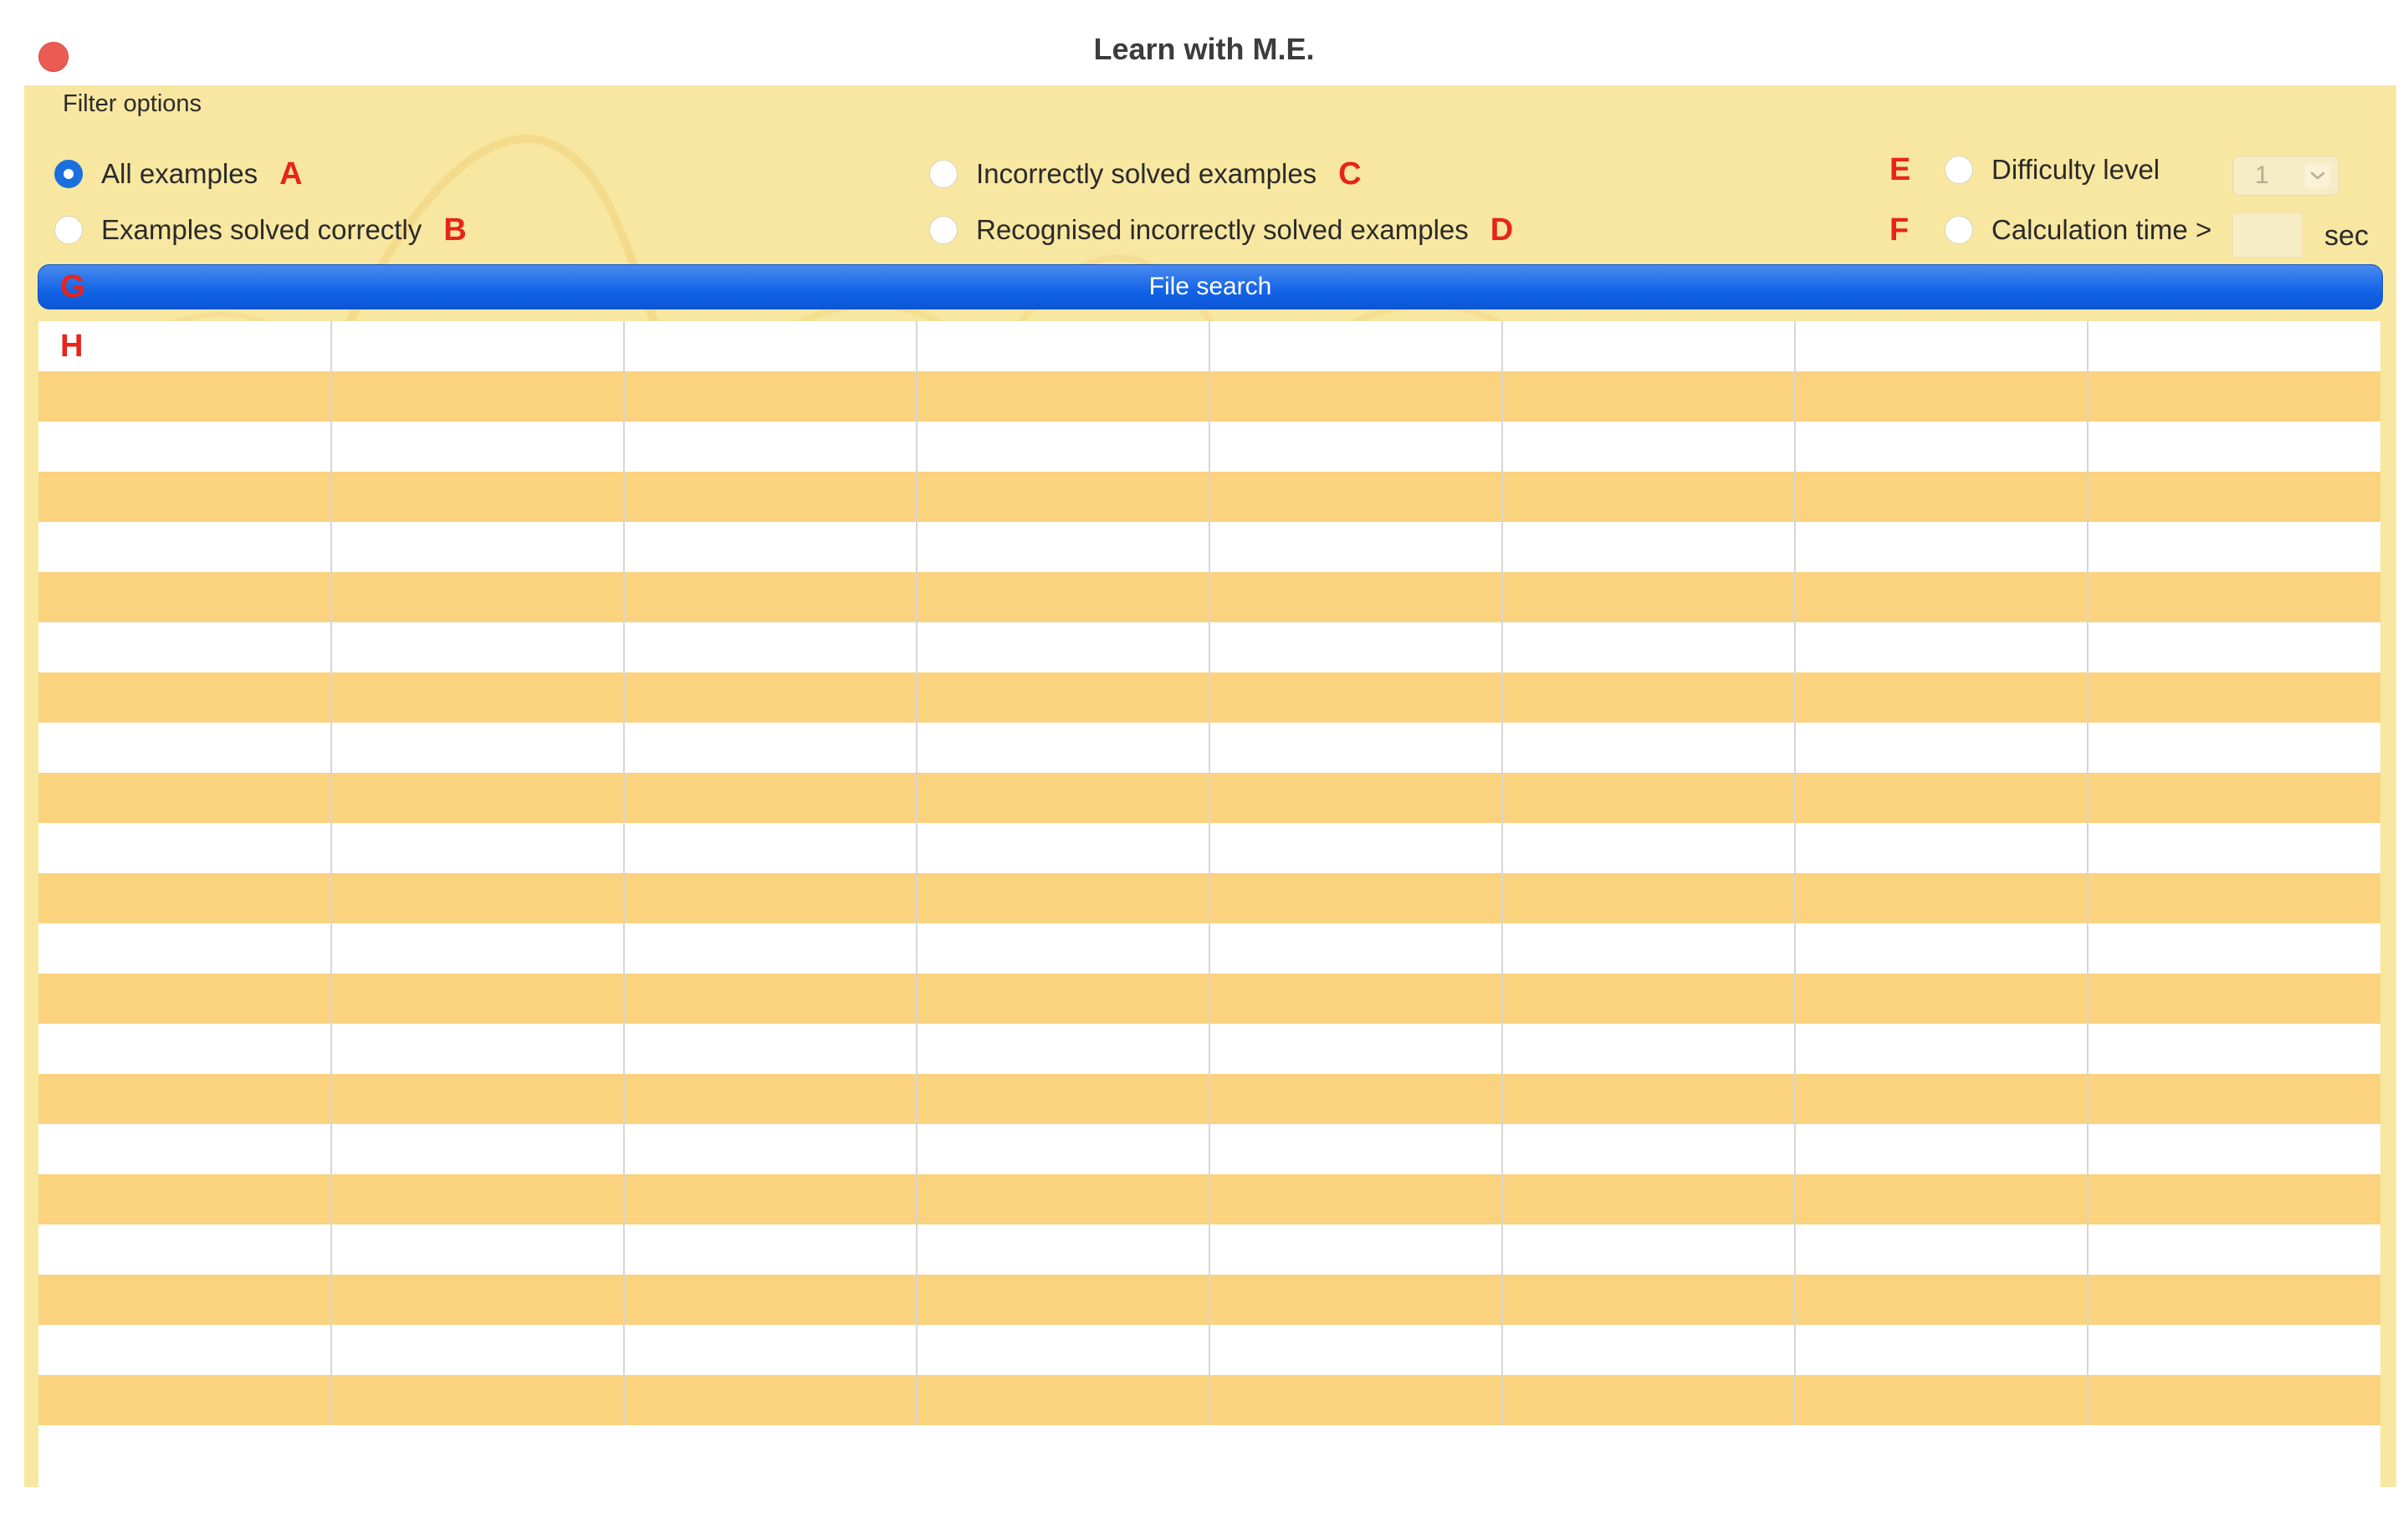 This screenshot has height=1513, width=2408. Describe the element at coordinates (1145, 174) in the screenshot. I see `radio-incorrectly-solved: Incorrectly solved examples C` at that location.